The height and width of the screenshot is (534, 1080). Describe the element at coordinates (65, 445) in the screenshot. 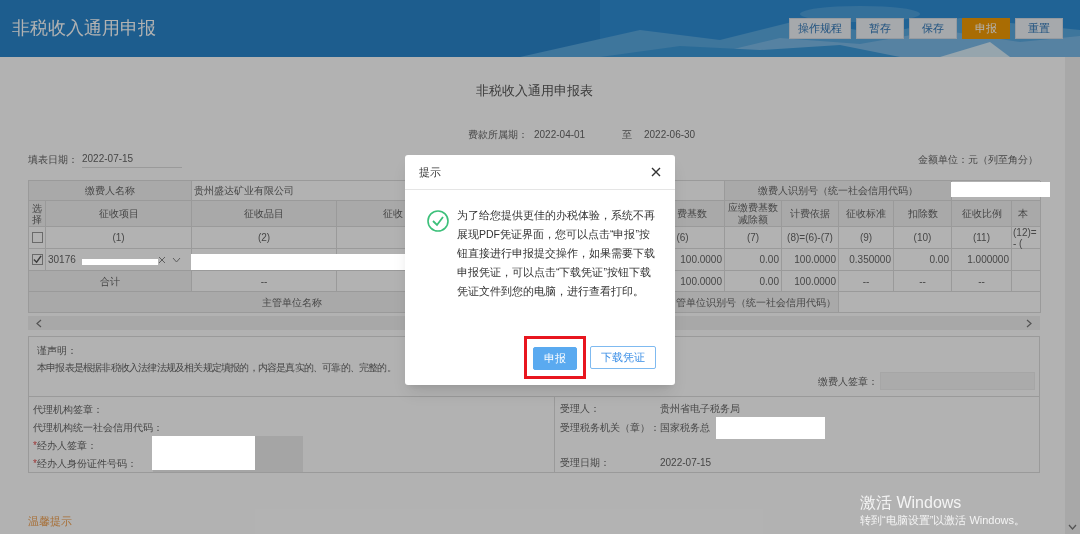

I see `agent-field-label: *经办人签章：` at that location.